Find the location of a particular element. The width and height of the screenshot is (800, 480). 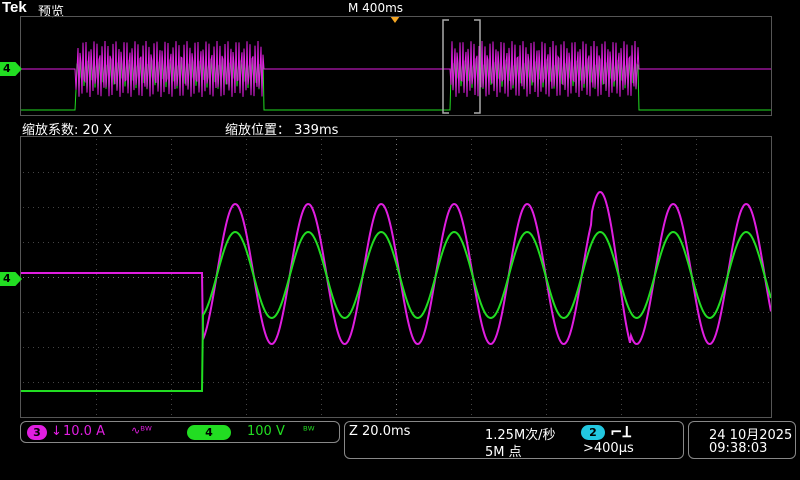

brand-logo: Tek is located at coordinates (14, 8).